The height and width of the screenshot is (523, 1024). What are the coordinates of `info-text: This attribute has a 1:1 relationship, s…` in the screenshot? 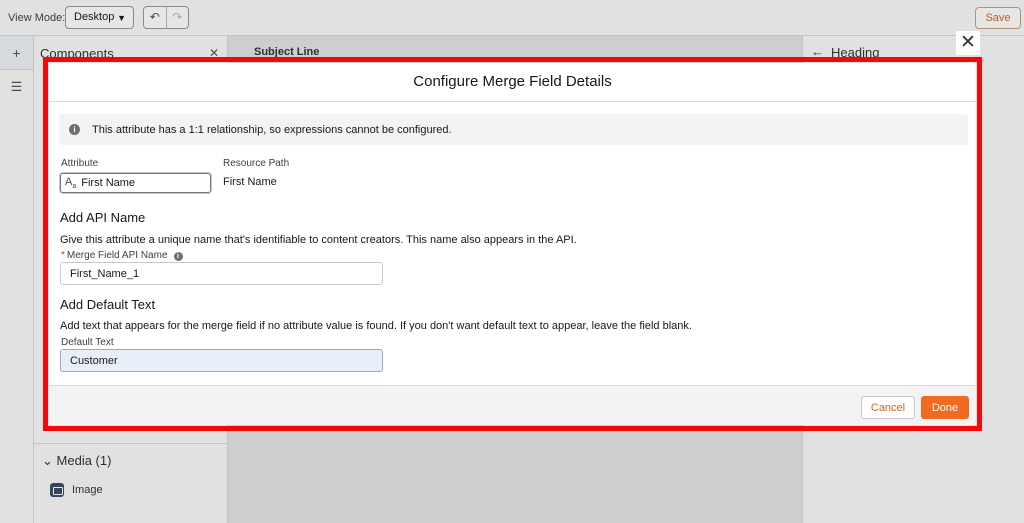 It's located at (272, 129).